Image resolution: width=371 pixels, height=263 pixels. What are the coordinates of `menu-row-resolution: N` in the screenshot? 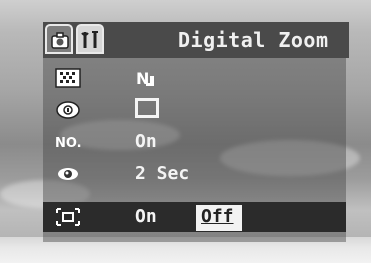 It's located at (194, 78).